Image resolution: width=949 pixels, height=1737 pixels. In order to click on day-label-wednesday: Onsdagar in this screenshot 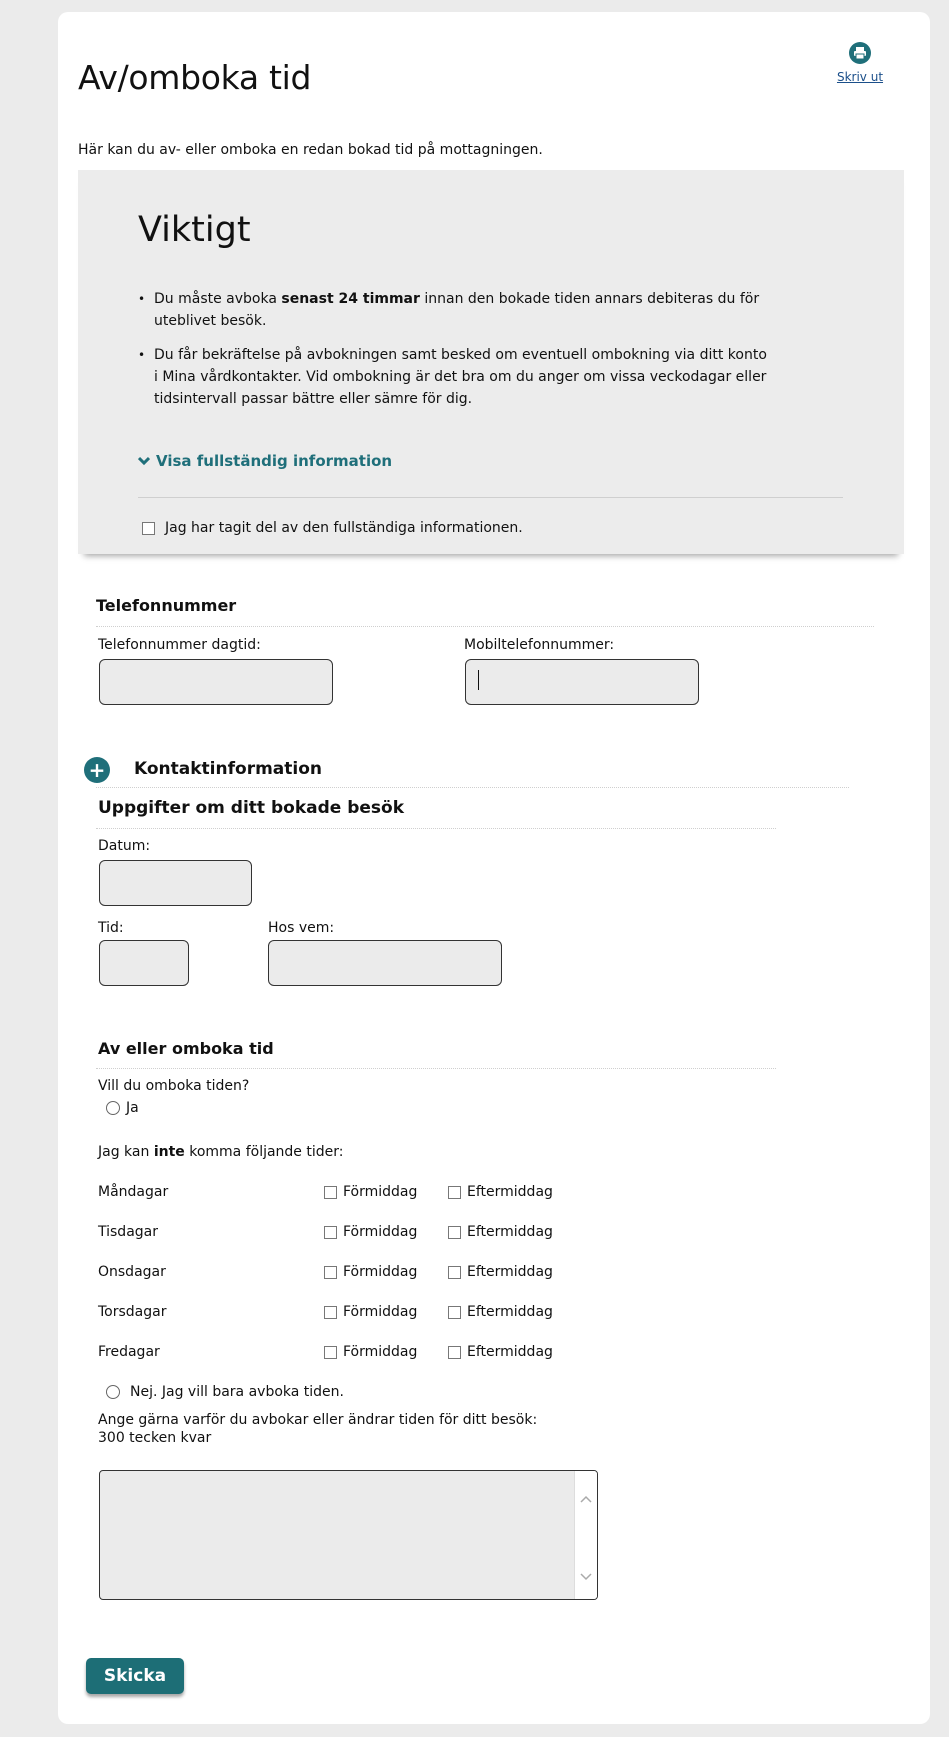, I will do `click(132, 1272)`.